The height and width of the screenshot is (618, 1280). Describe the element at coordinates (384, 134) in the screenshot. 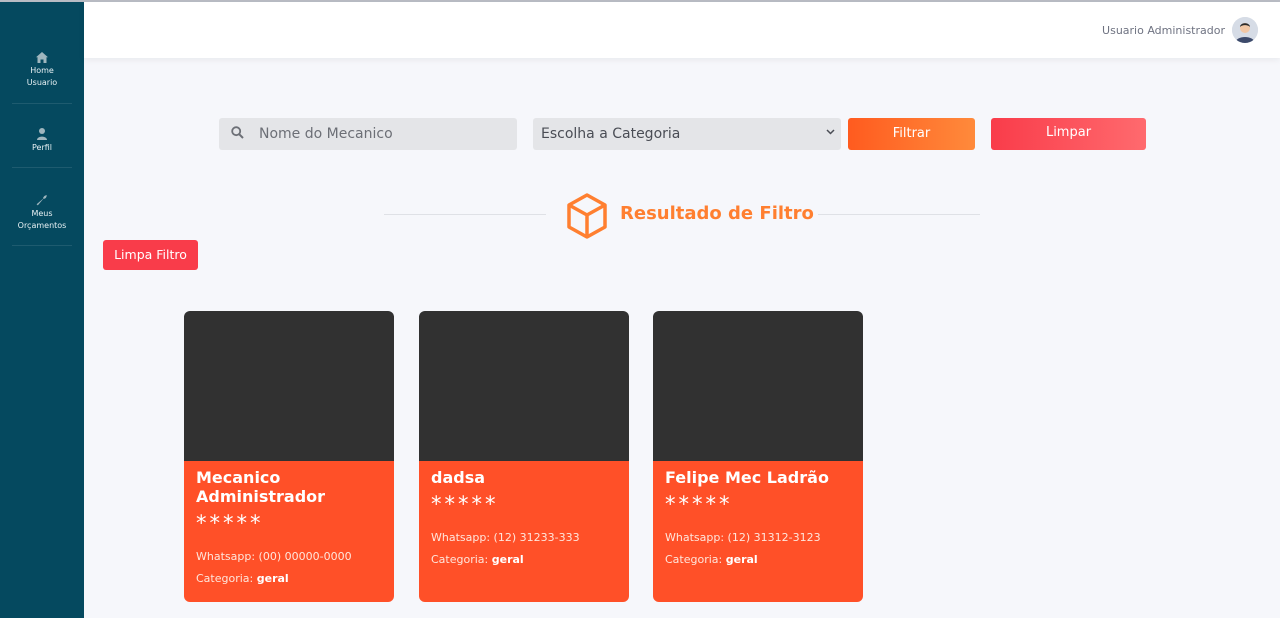

I see `search-input` at that location.